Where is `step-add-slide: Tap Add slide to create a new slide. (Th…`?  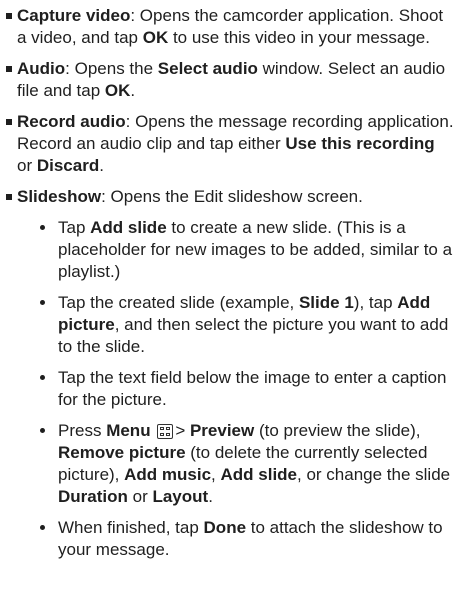
step-add-slide: Tap Add slide to create a new slide. (Th… is located at coordinates (245, 250).